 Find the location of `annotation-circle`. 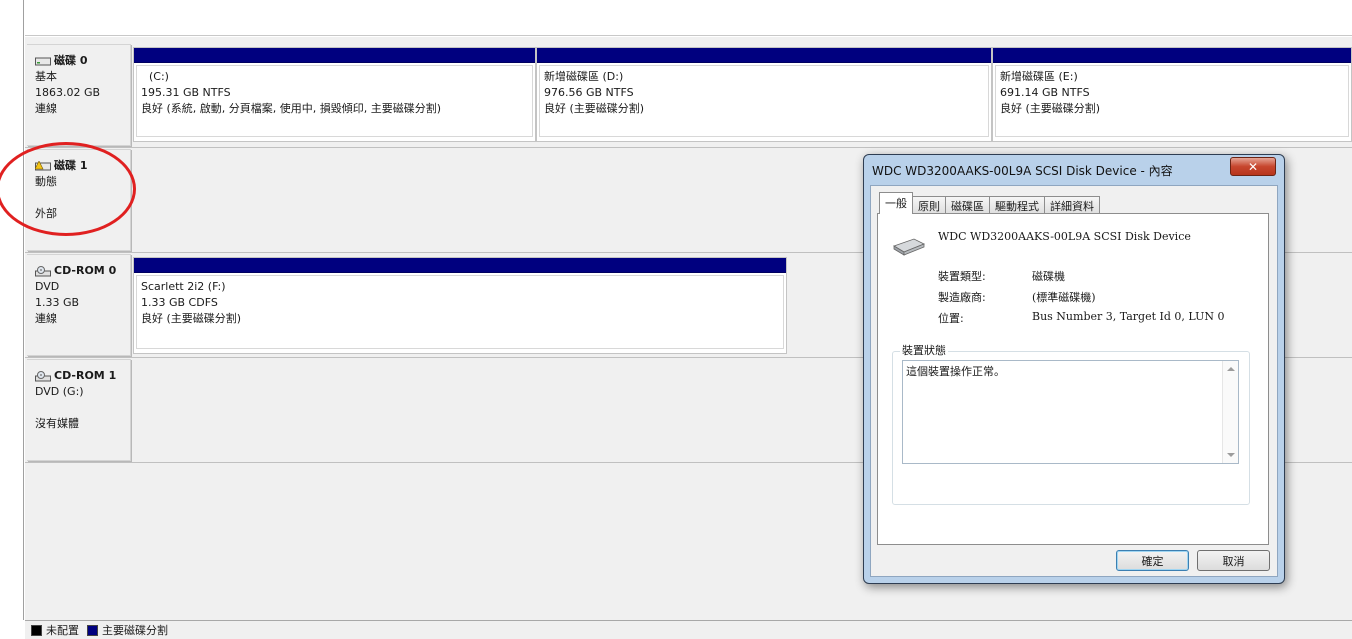

annotation-circle is located at coordinates (68, 189).